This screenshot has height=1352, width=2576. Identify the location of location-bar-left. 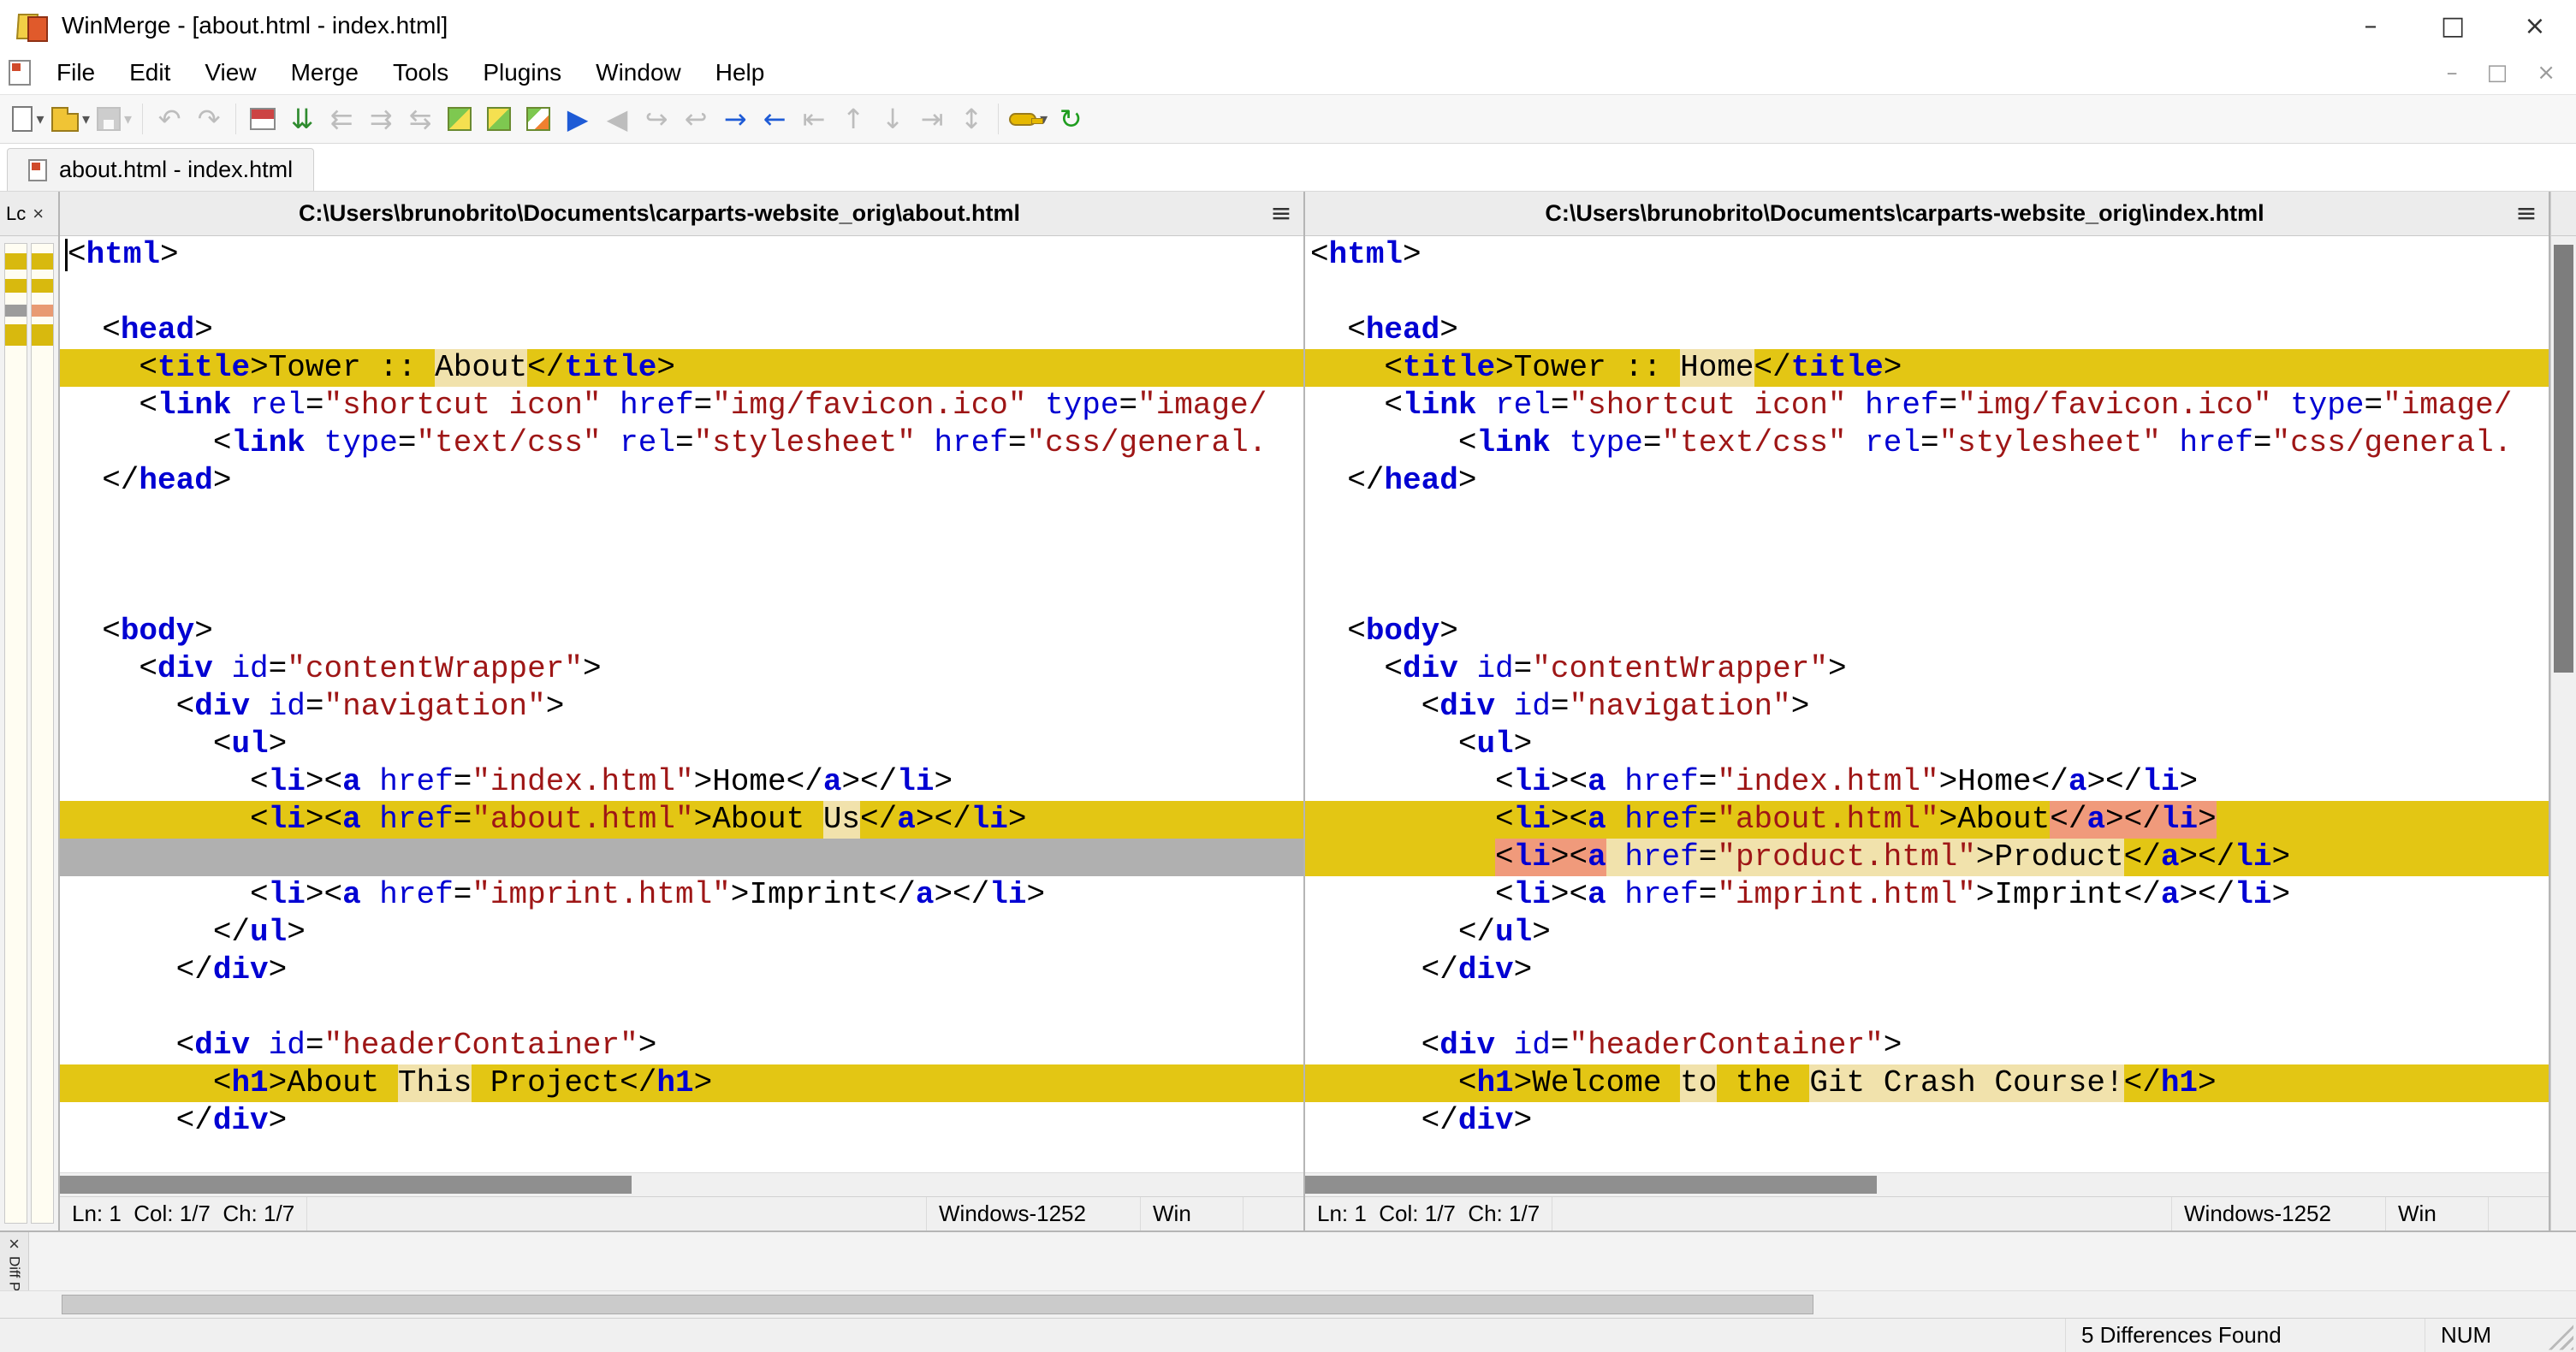
(15, 733).